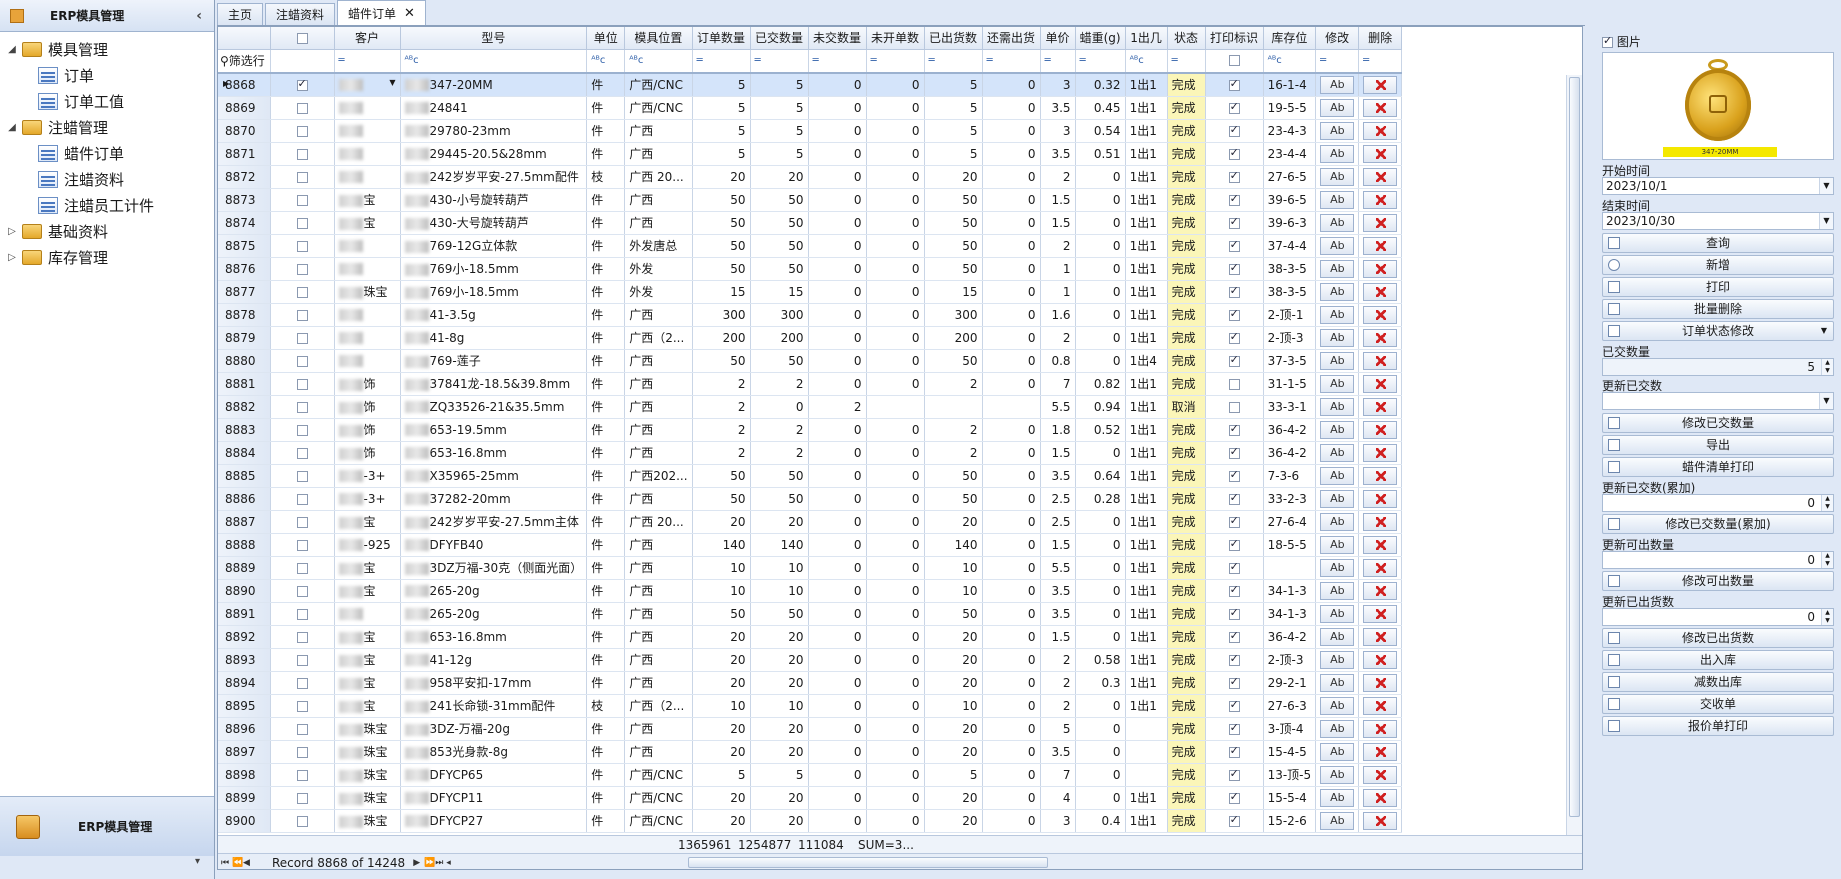 The height and width of the screenshot is (879, 1841). Describe the element at coordinates (1058, 476) in the screenshot. I see `price-cell: 3.5` at that location.